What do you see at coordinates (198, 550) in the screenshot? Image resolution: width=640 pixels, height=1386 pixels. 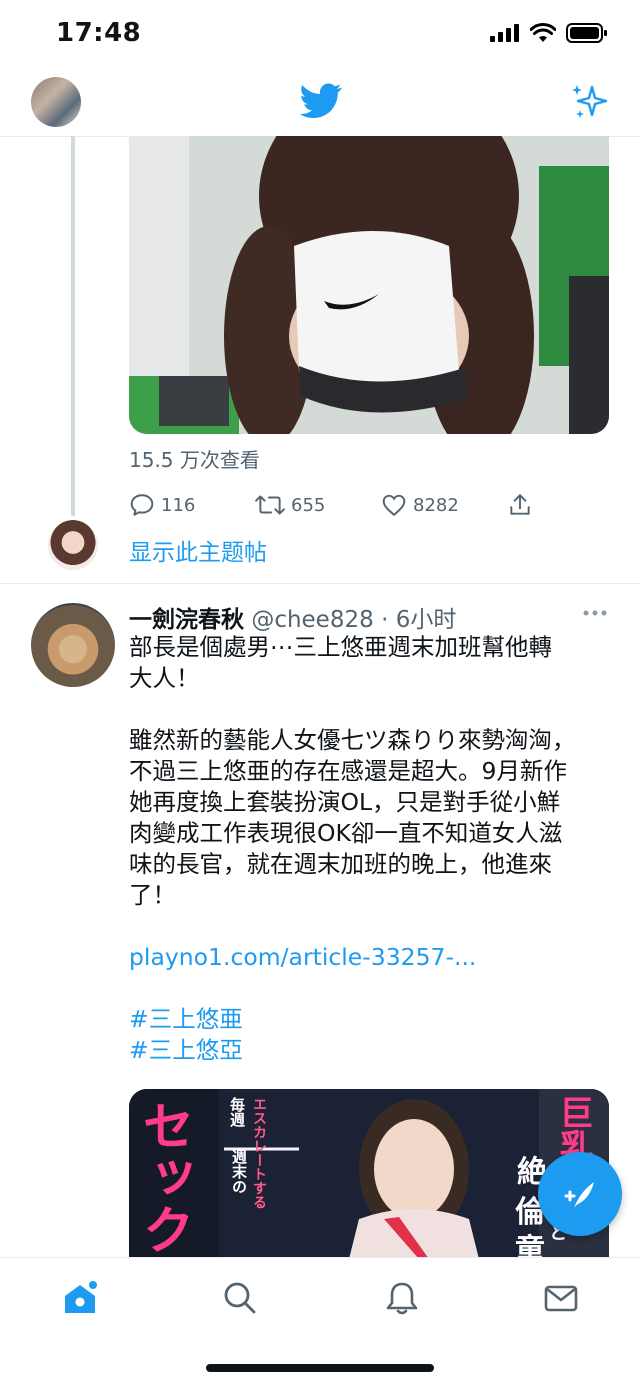 I see `show-thread-link: 显示此主题帖` at bounding box center [198, 550].